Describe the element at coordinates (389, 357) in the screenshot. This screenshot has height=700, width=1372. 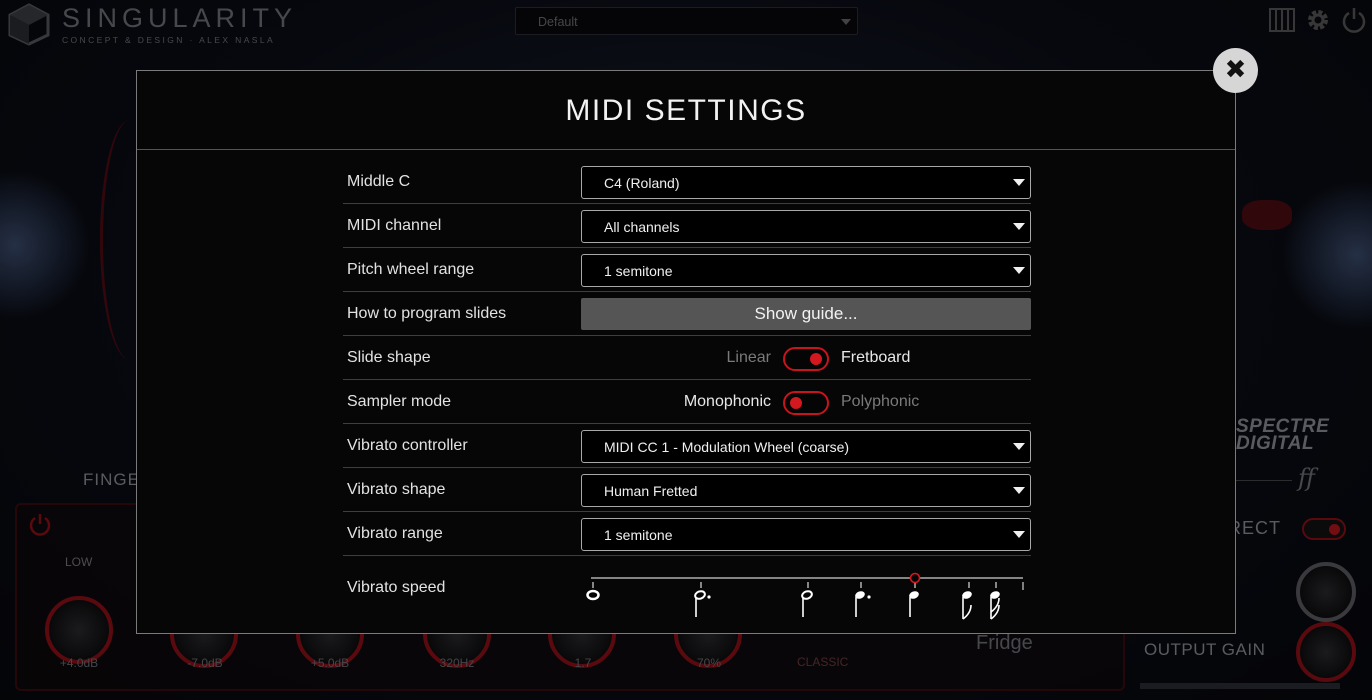
I see `row-label: Slide shape` at that location.